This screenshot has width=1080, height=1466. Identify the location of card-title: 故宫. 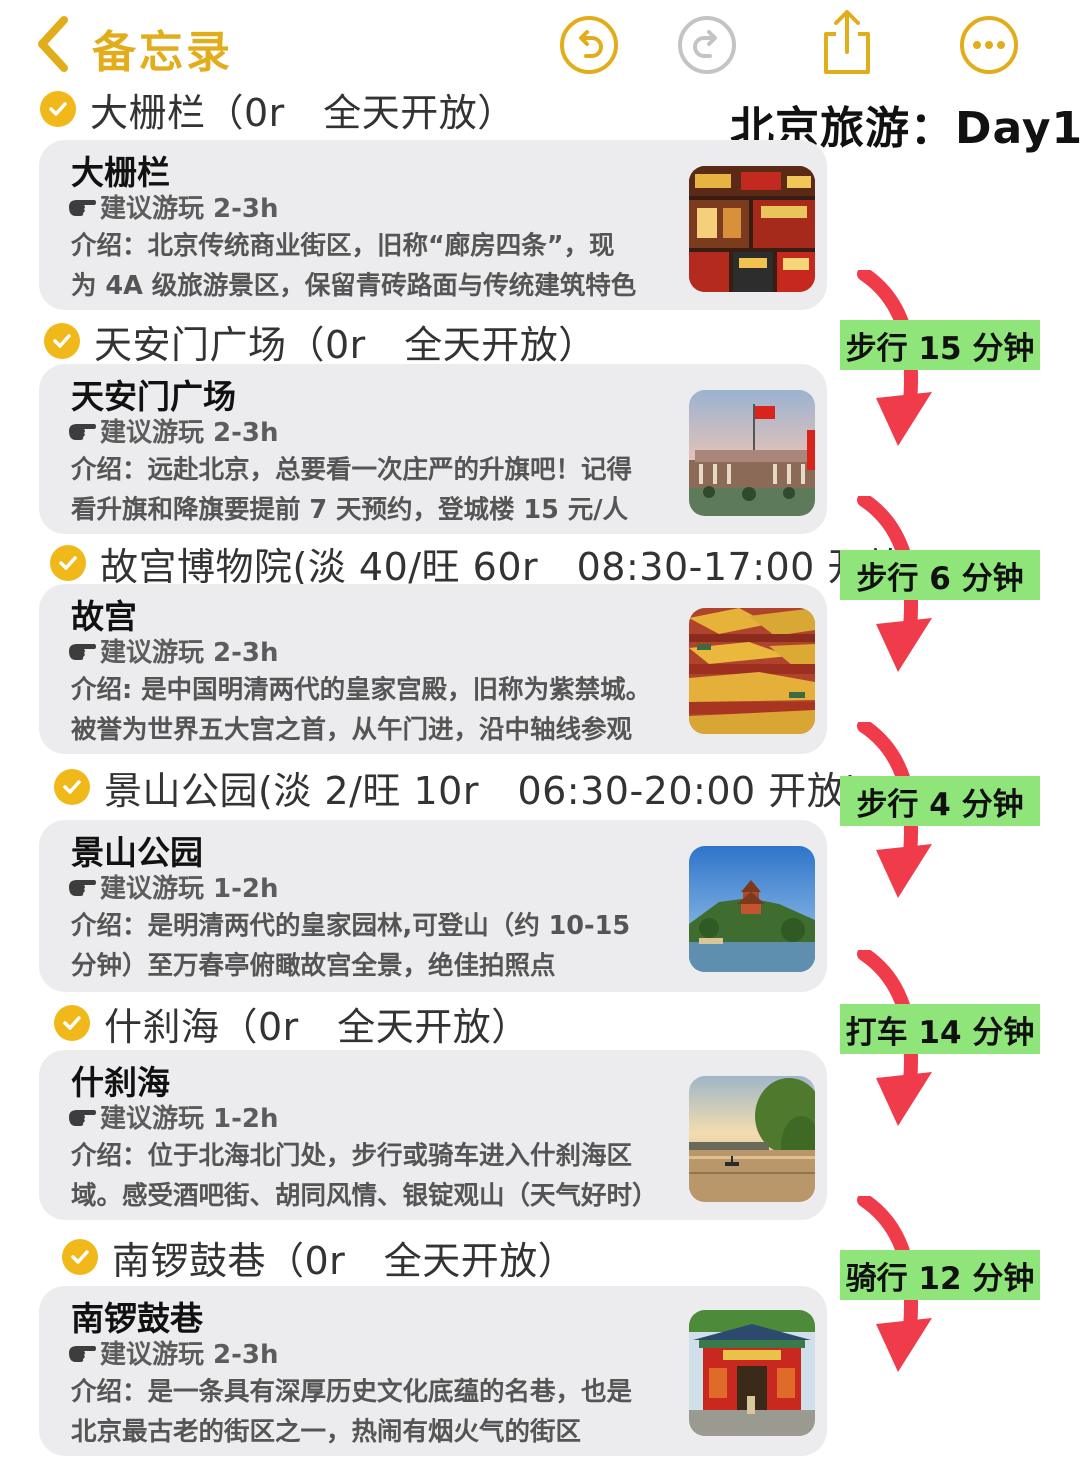
(104, 616).